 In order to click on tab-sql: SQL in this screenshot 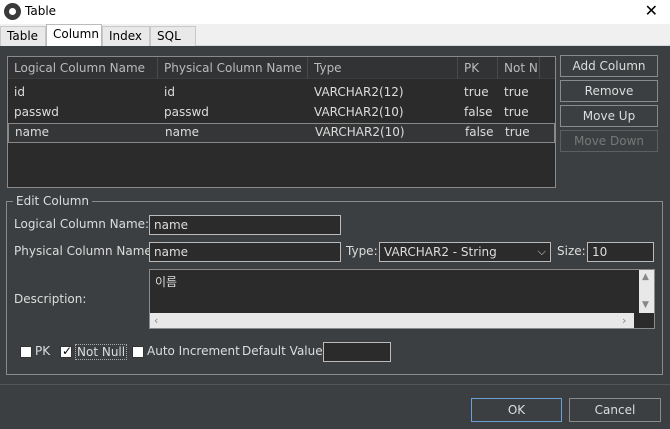, I will do `click(173, 36)`.